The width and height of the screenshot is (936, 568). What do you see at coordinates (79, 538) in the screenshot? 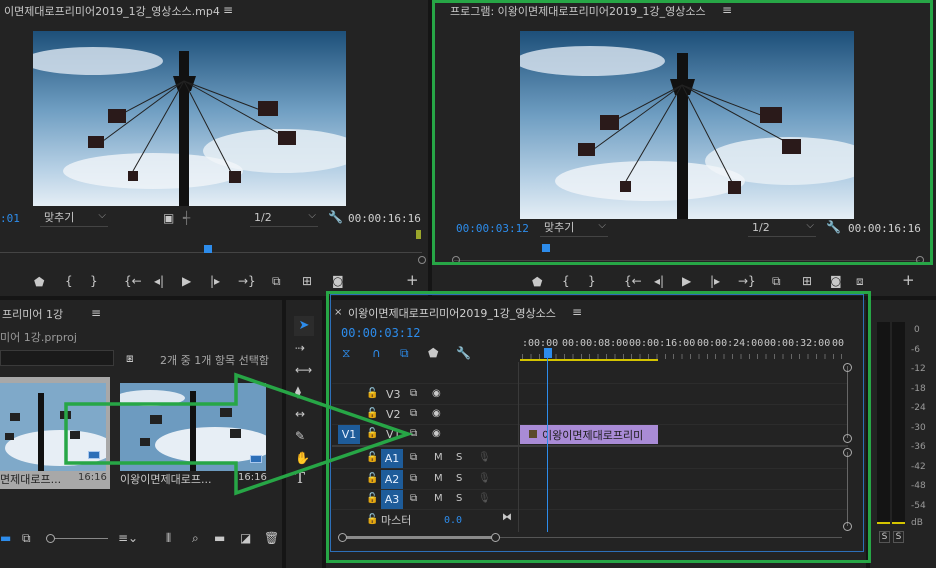
I see `zoom-slider` at bounding box center [79, 538].